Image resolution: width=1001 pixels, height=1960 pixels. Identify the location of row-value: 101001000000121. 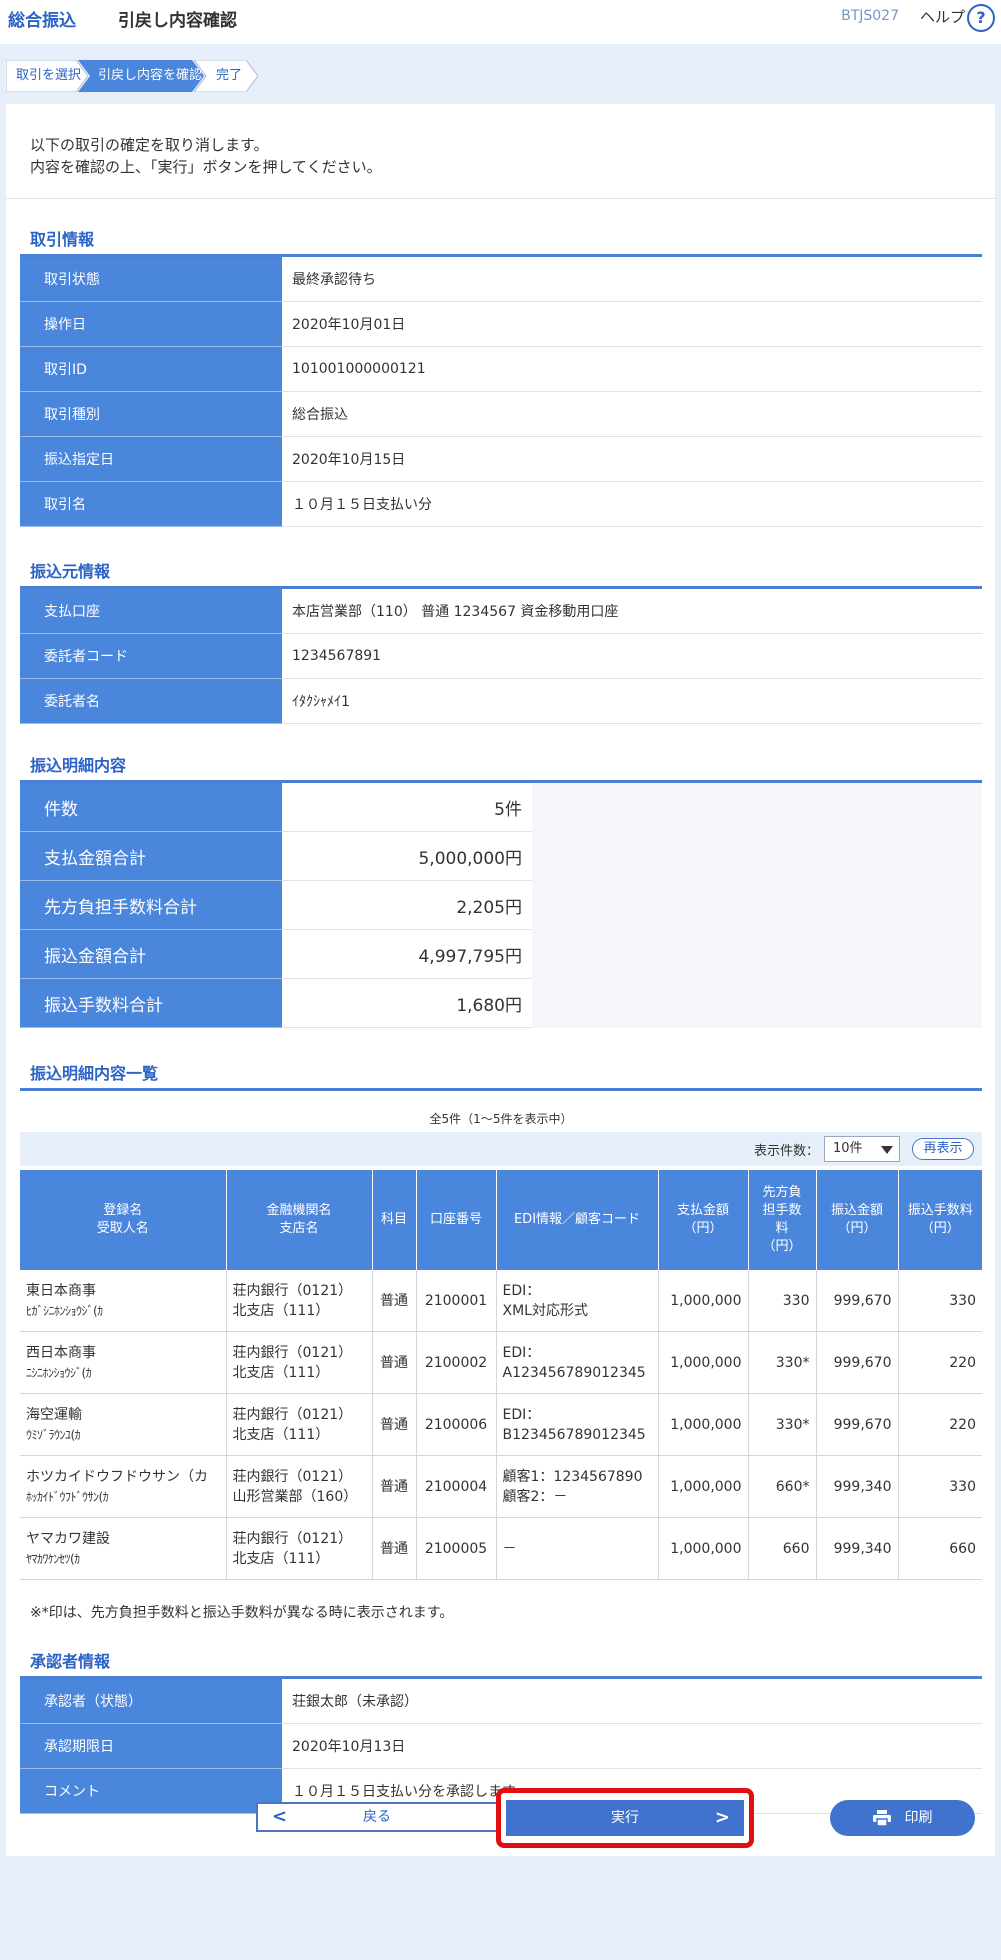
(632, 369).